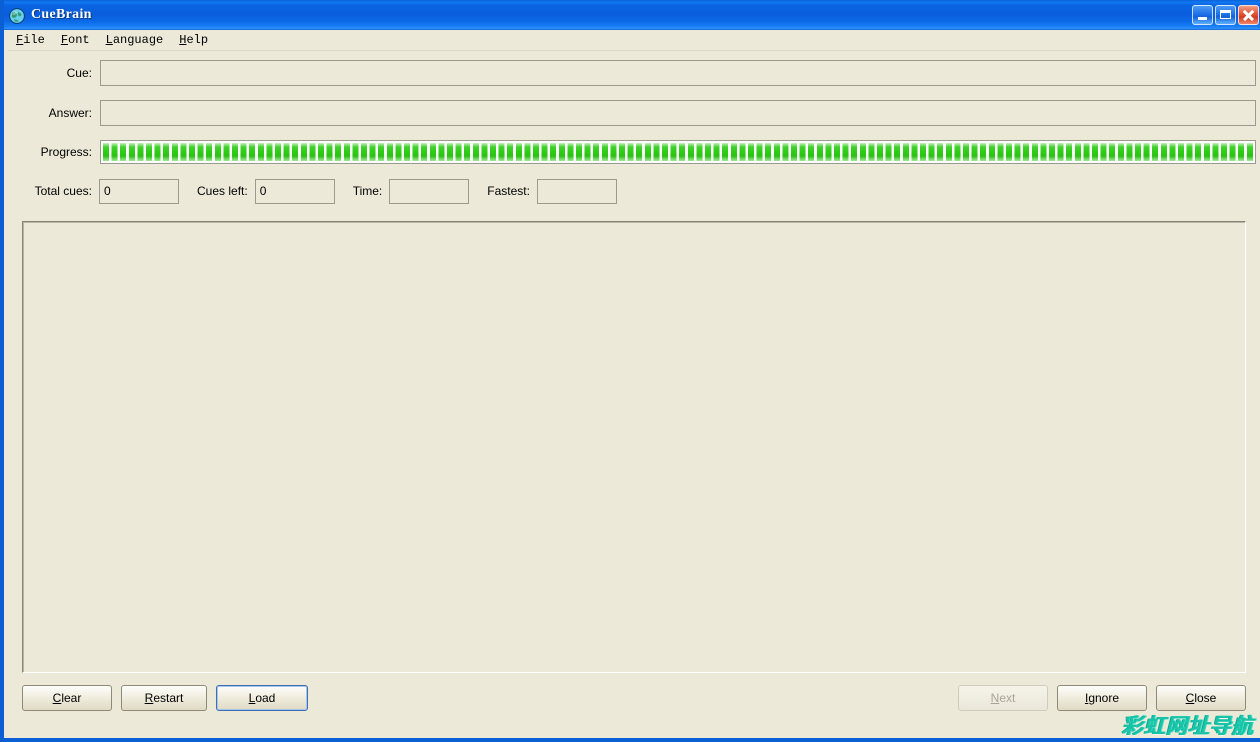 The image size is (1260, 742). I want to click on menu-item-help: Help, so click(197, 40).